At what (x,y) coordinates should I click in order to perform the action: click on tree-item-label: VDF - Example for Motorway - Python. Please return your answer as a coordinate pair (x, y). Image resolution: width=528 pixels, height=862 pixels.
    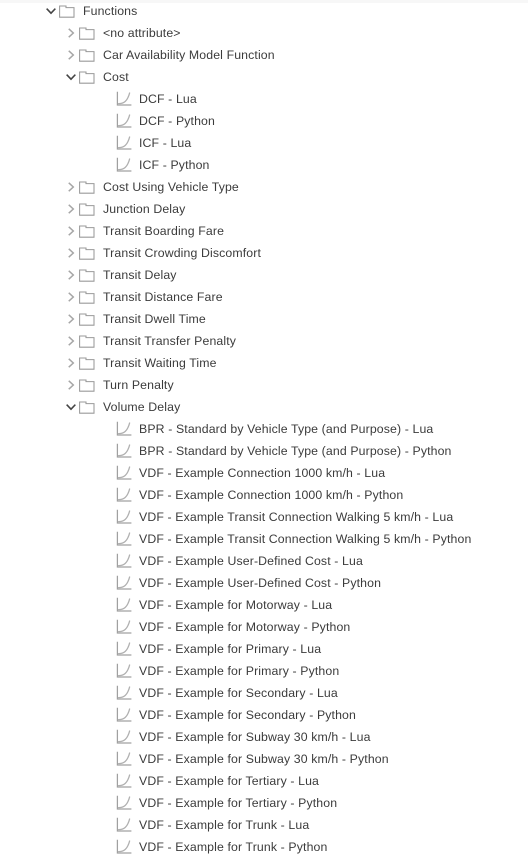
    Looking at the image, I should click on (245, 627).